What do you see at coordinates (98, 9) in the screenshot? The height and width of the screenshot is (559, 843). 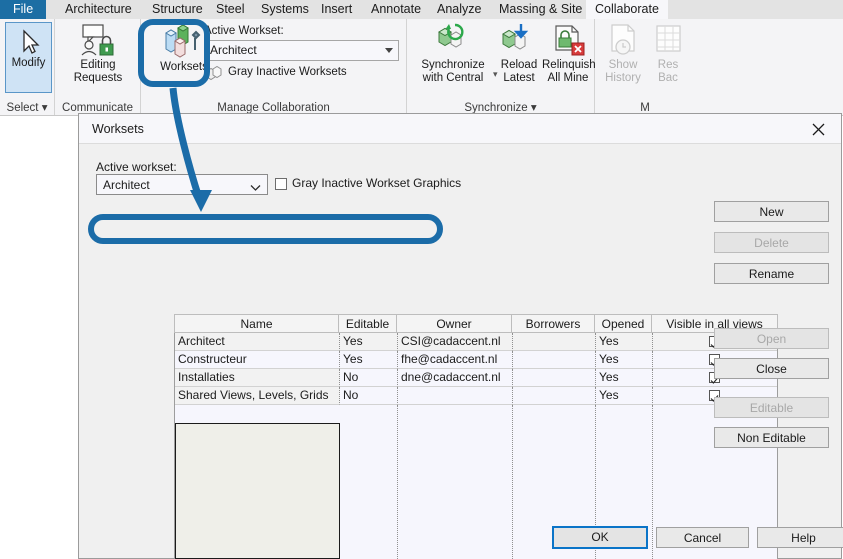 I see `ribbon-tab-architecture: Architecture` at bounding box center [98, 9].